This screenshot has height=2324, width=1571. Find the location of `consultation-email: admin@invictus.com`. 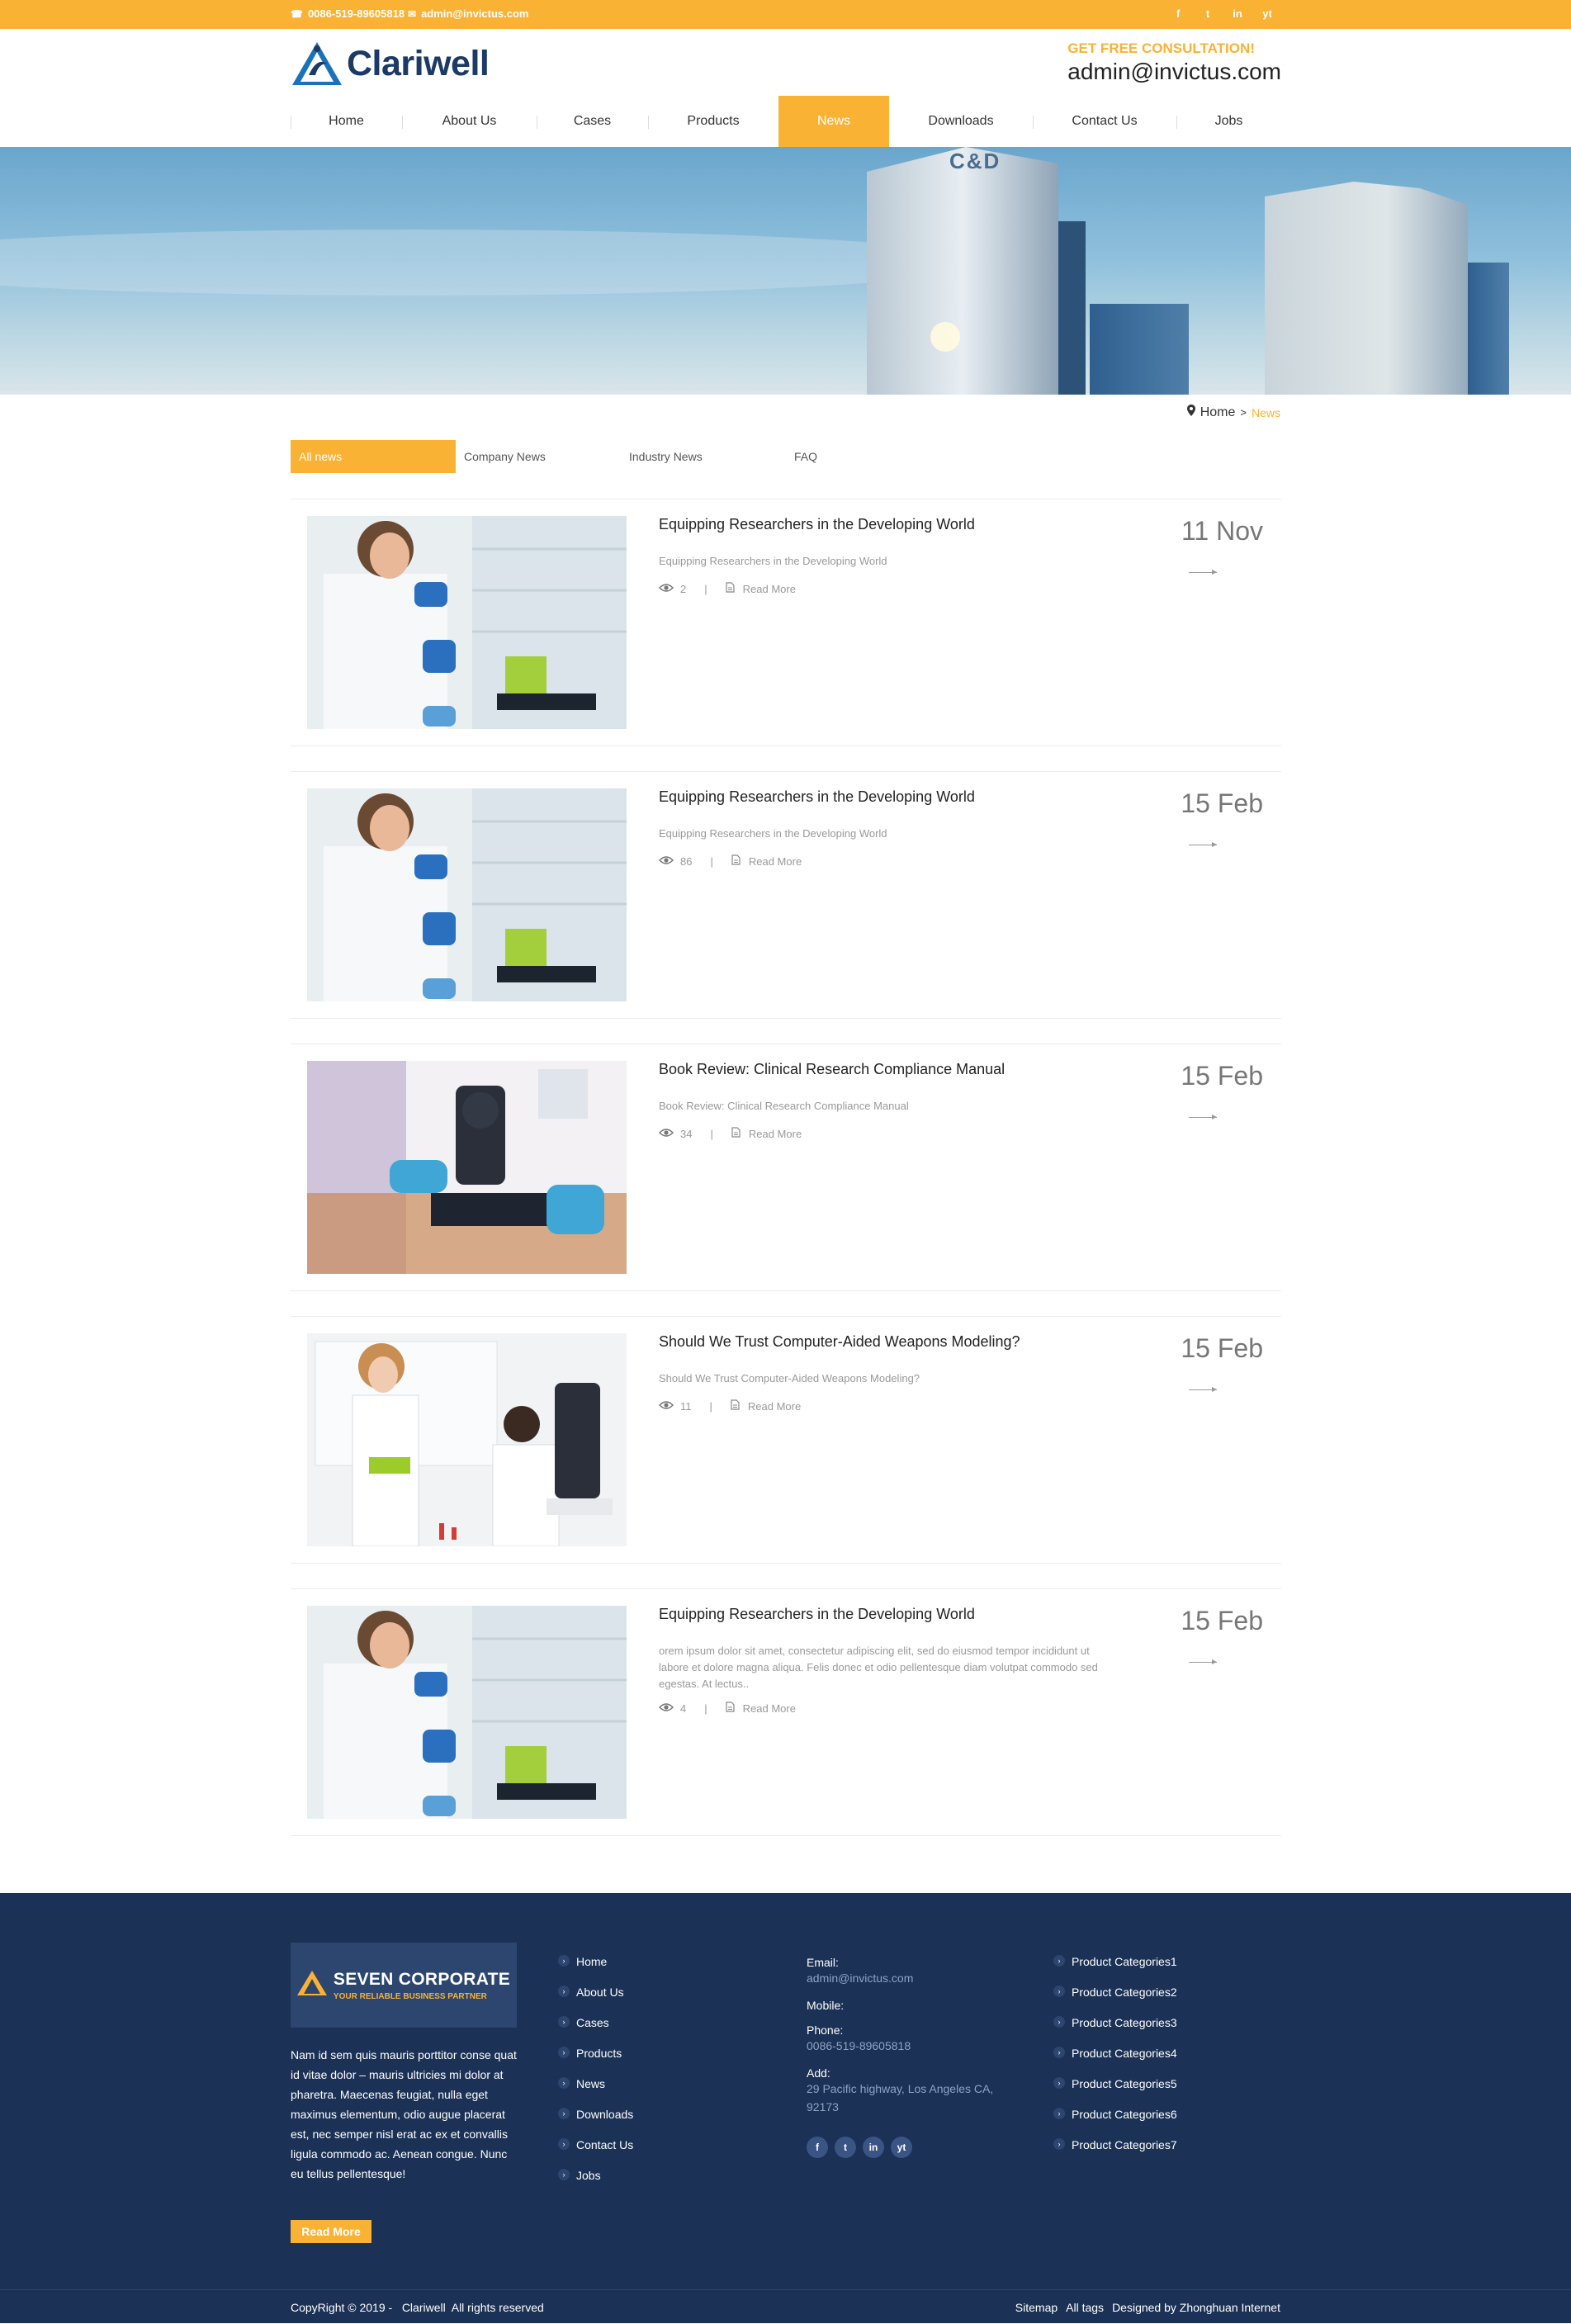

consultation-email: admin@invictus.com is located at coordinates (1174, 72).